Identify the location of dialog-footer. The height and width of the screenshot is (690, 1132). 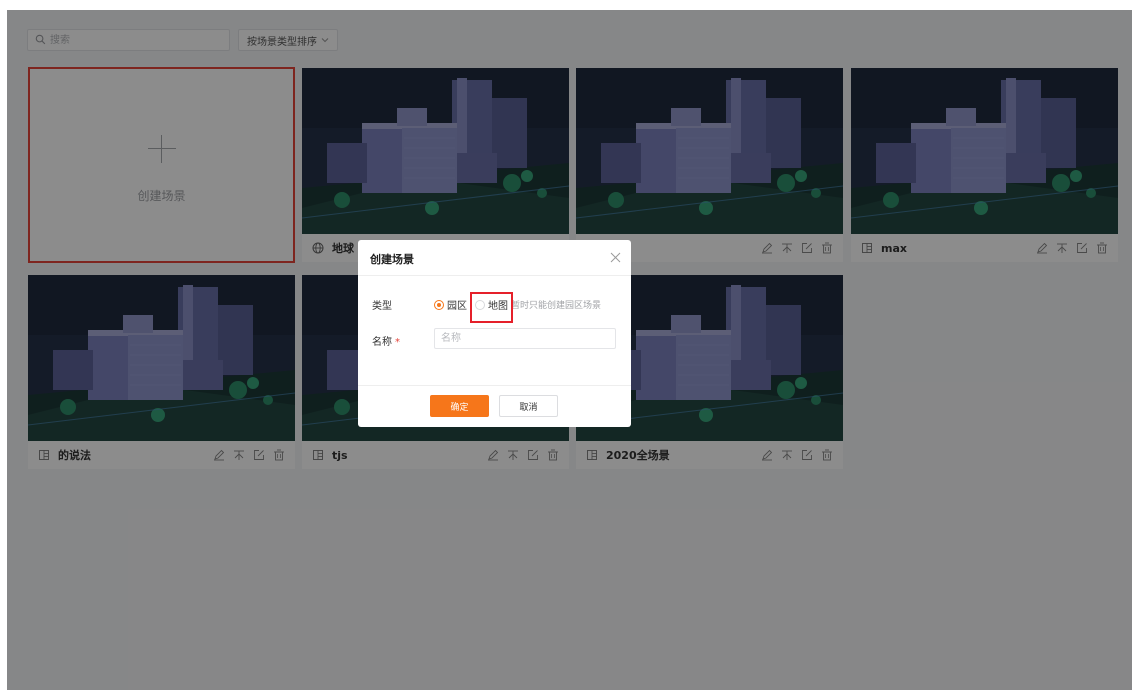
(494, 406).